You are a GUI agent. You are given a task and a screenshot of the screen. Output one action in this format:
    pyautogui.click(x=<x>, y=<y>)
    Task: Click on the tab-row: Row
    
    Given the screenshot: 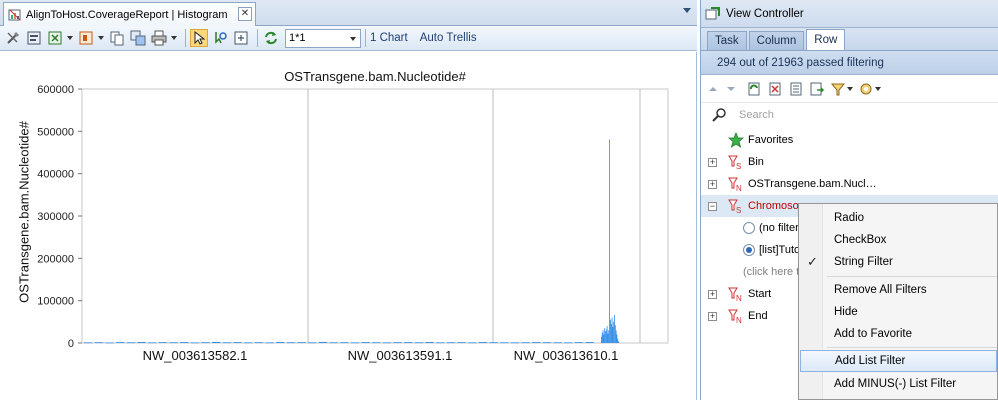 What is the action you would take?
    pyautogui.click(x=826, y=39)
    